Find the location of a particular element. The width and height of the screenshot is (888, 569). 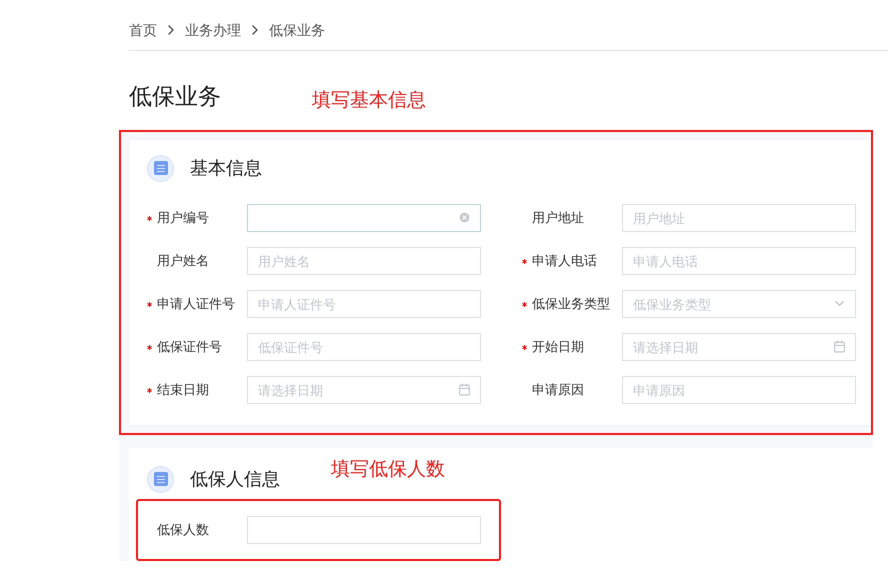

field-label: 低保业务类型 is located at coordinates (571, 304).